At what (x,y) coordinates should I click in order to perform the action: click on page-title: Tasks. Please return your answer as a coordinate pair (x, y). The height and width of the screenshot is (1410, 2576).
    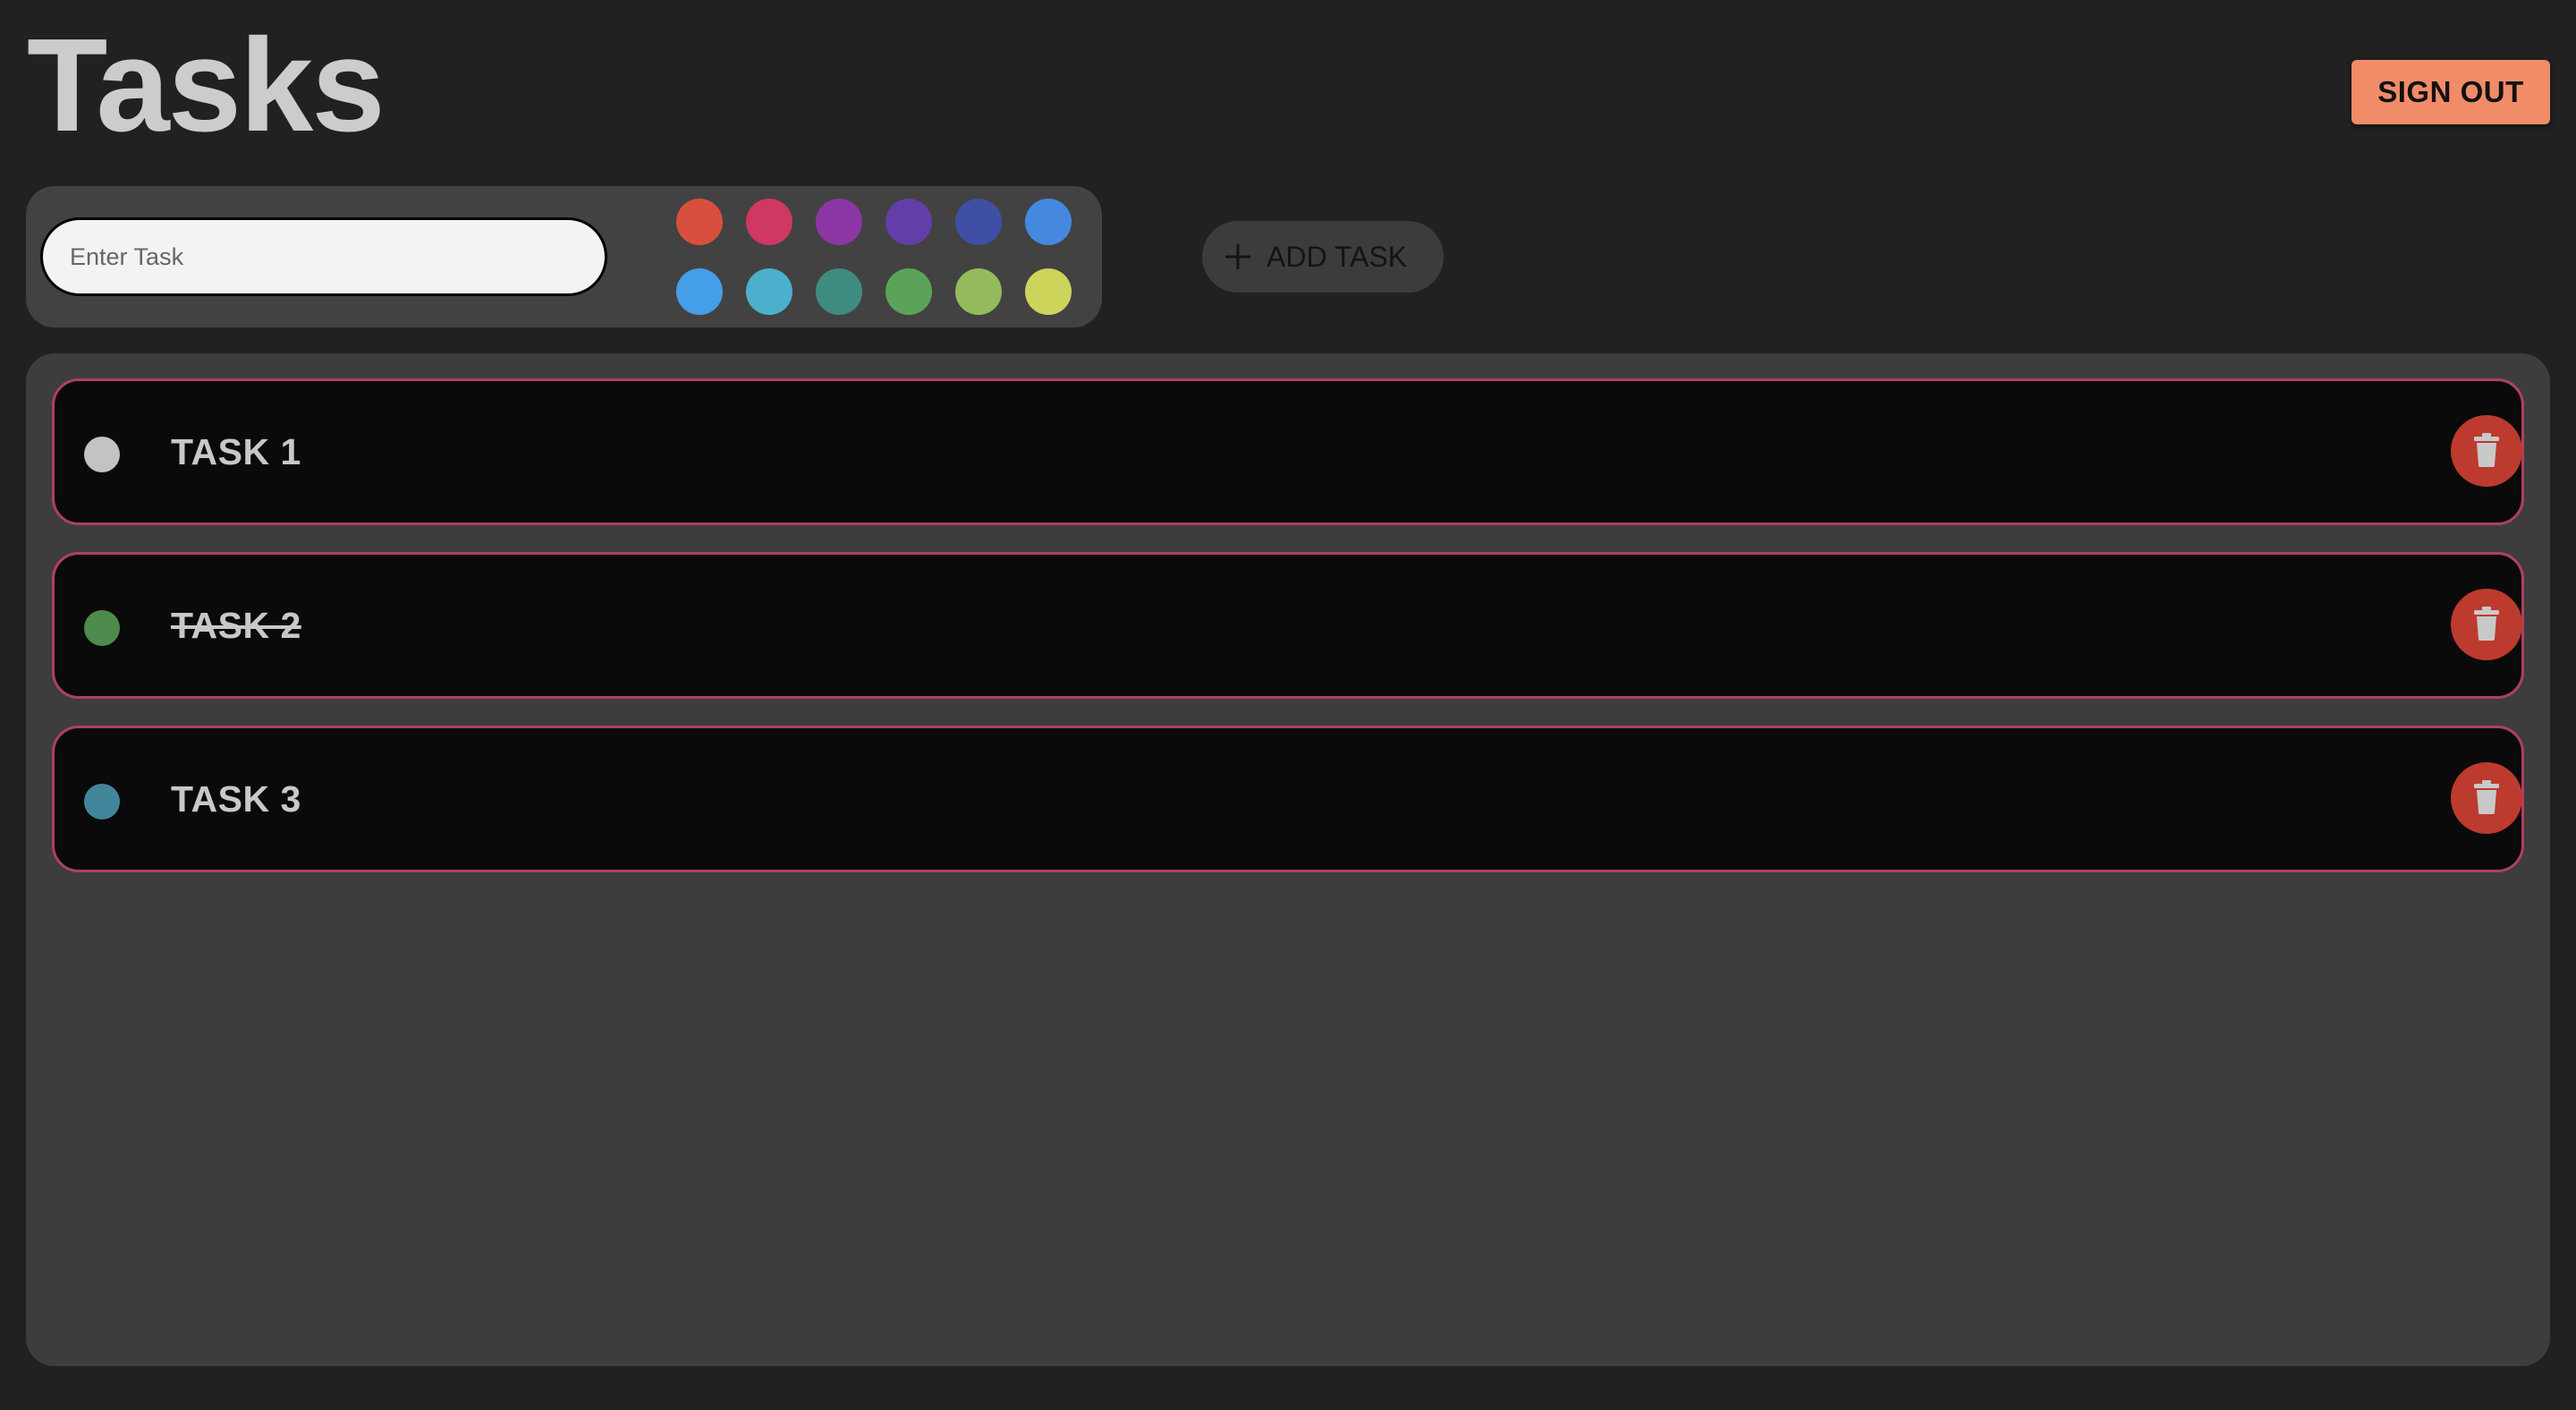
    Looking at the image, I should click on (206, 85).